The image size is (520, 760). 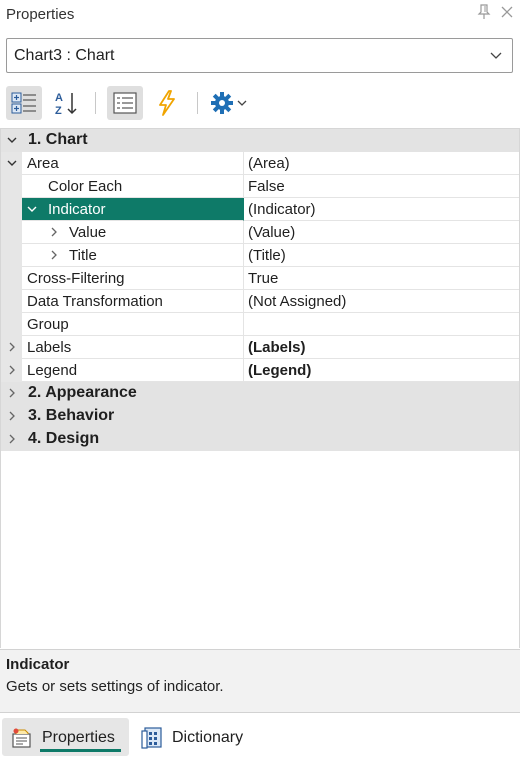 What do you see at coordinates (277, 347) in the screenshot?
I see `property-value: (Labels)` at bounding box center [277, 347].